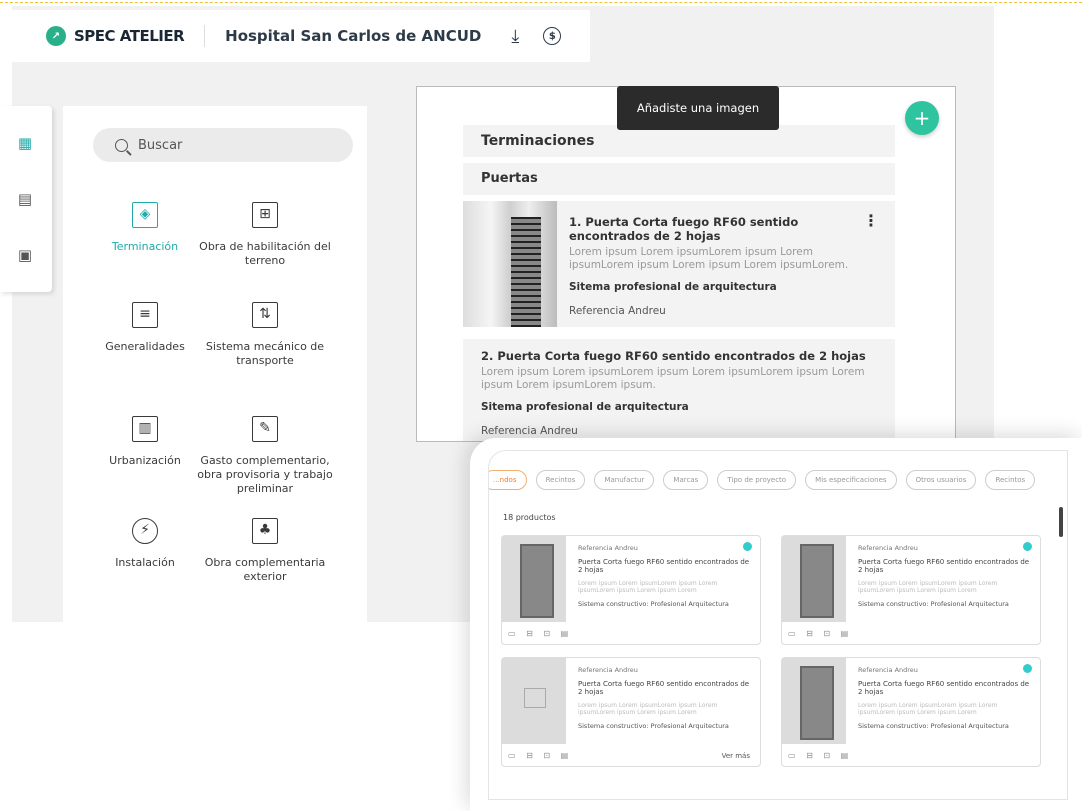  I want to click on currency-icon: $, so click(552, 36).